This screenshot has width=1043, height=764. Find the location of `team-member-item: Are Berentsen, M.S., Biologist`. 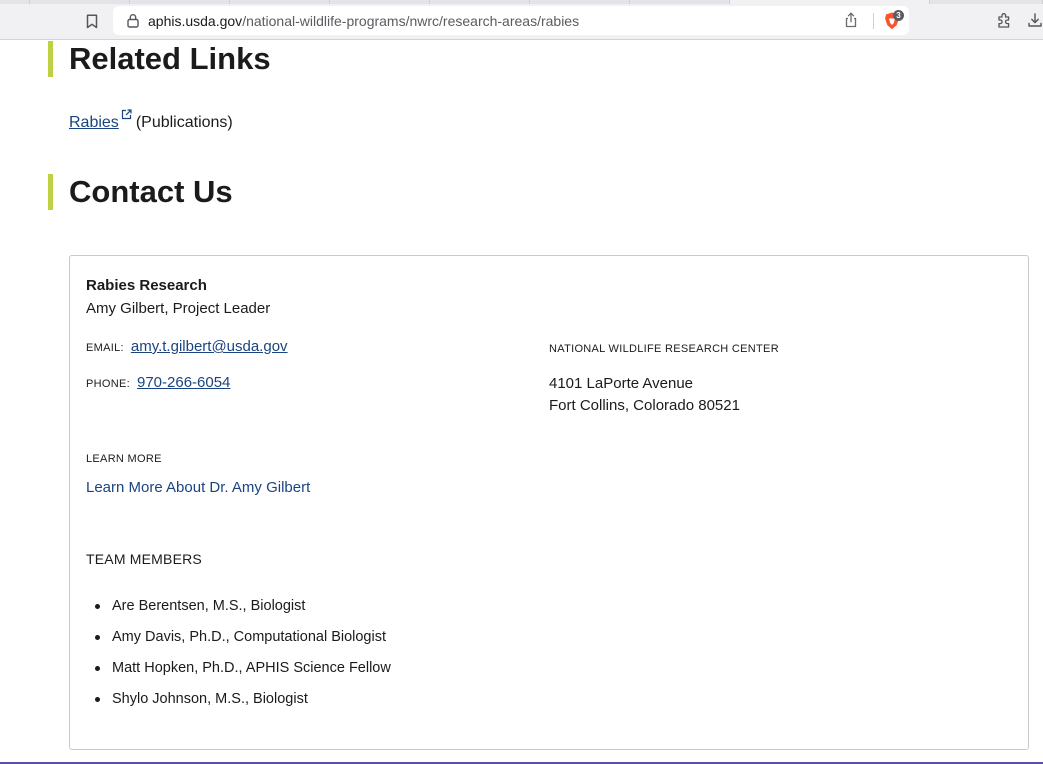

team-member-item: Are Berentsen, M.S., Biologist is located at coordinates (243, 611).